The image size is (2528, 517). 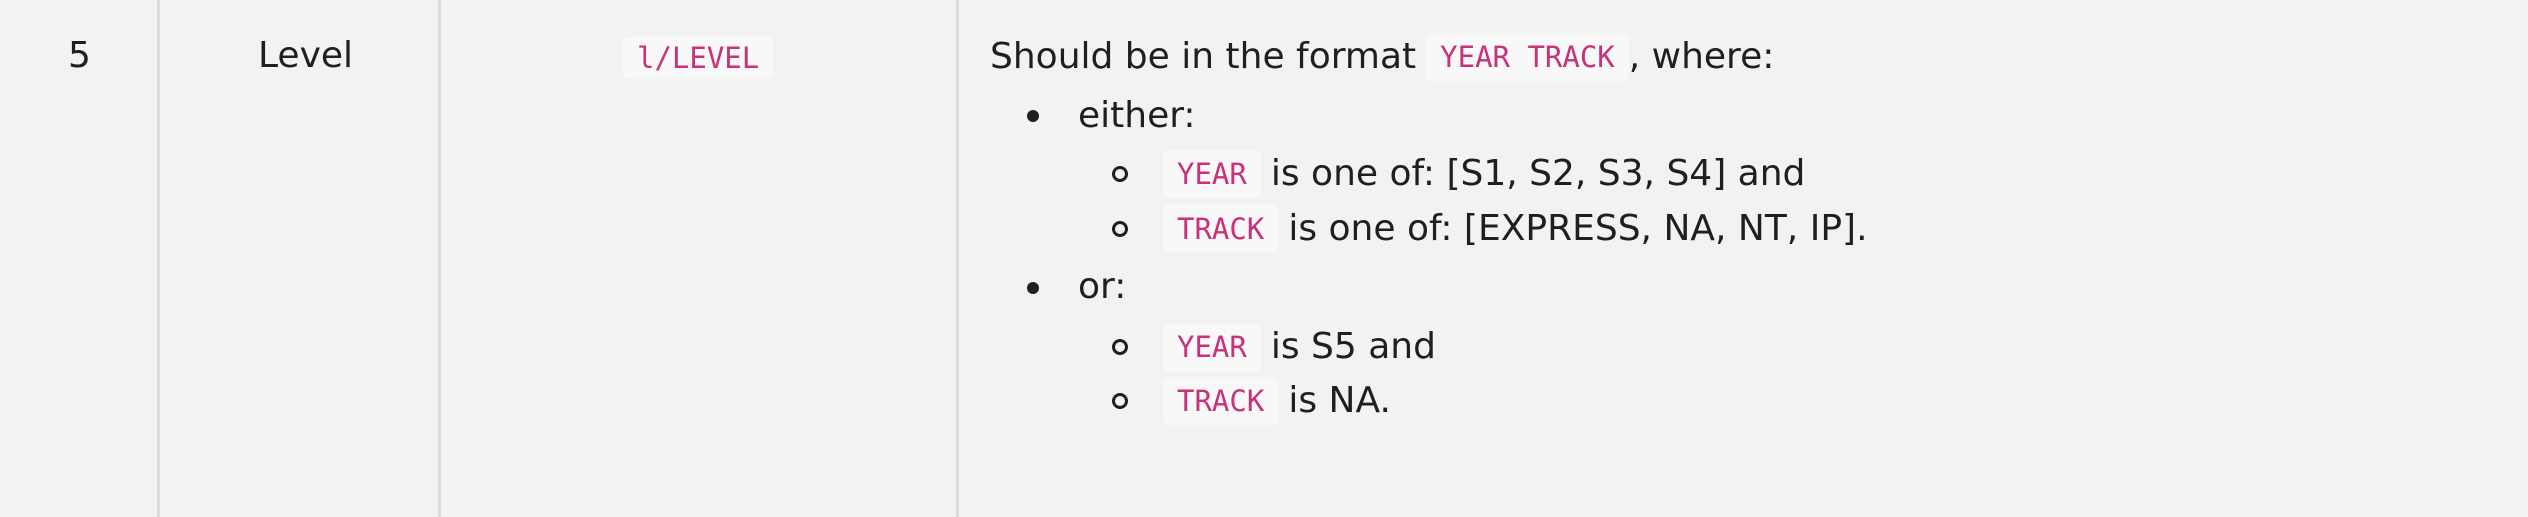 What do you see at coordinates (1353, 346) in the screenshot?
I see `list-item-text: is S5 and` at bounding box center [1353, 346].